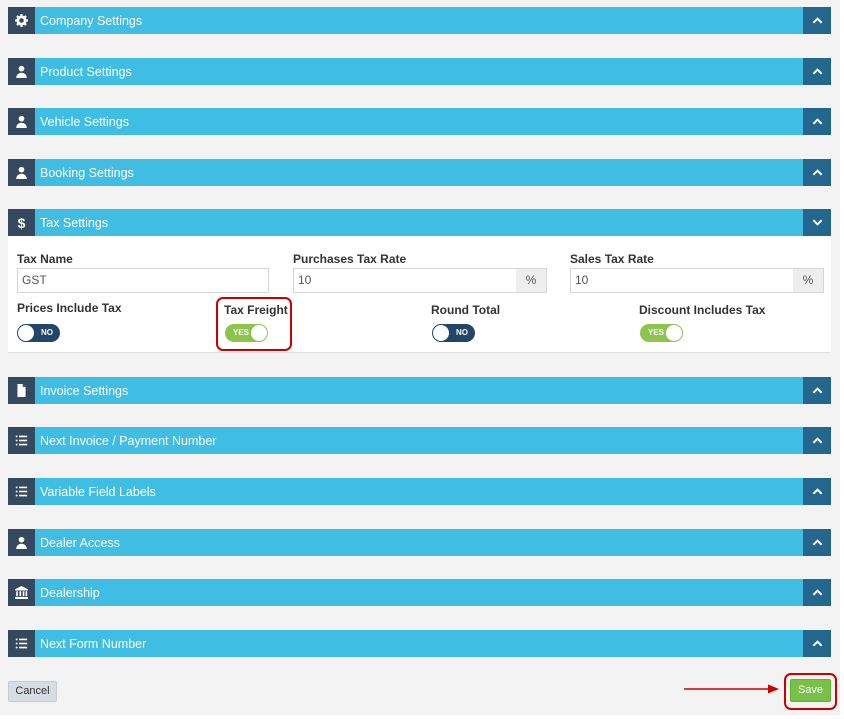  What do you see at coordinates (810, 691) in the screenshot?
I see `save-highlight` at bounding box center [810, 691].